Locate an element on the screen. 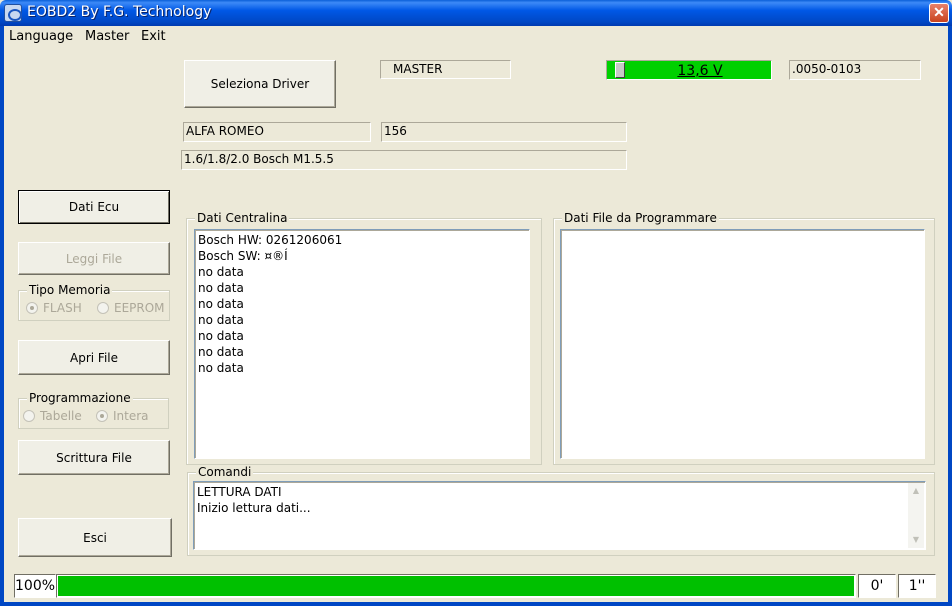 The height and width of the screenshot is (606, 952). menu-language: Language is located at coordinates (41, 36).